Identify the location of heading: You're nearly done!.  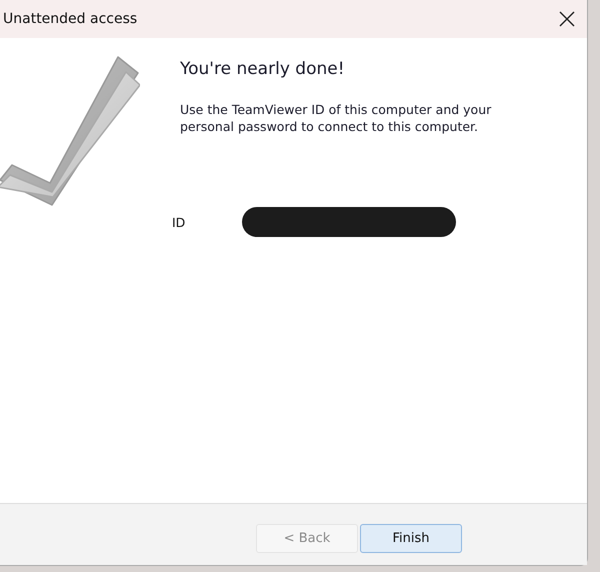
(263, 69).